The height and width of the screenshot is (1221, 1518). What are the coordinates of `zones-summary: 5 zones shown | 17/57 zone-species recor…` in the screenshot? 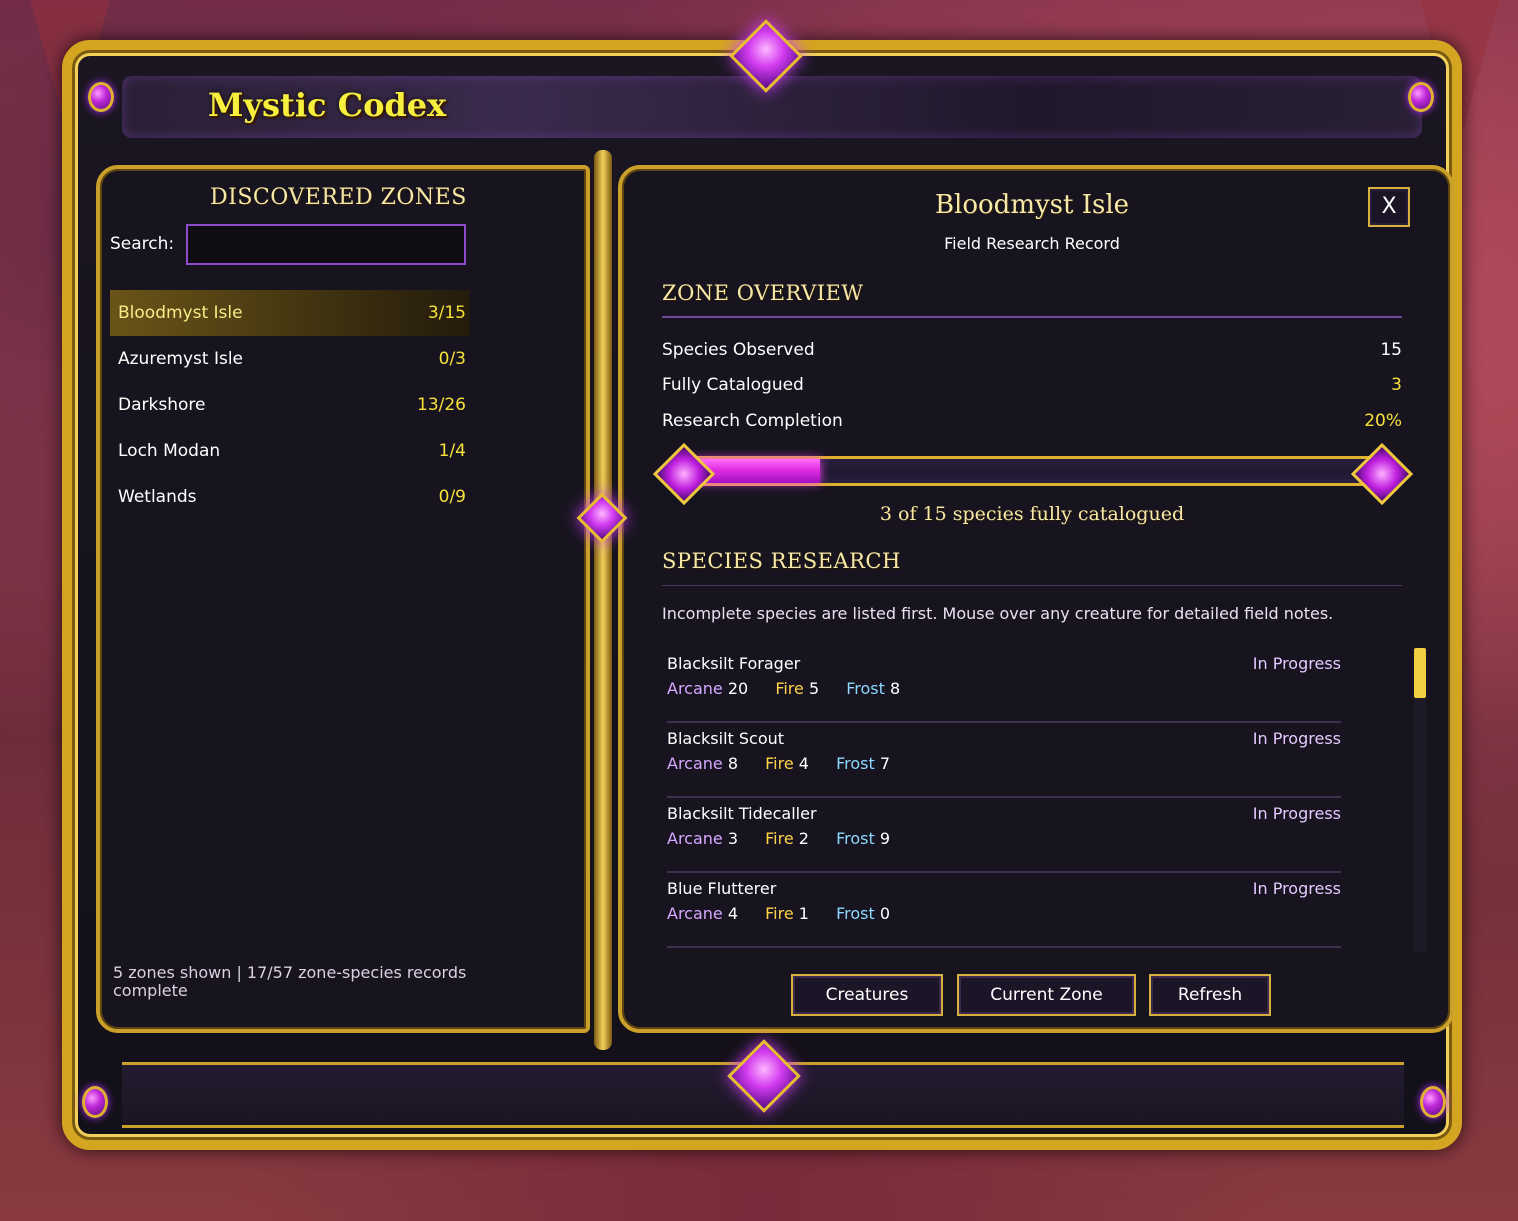 It's located at (290, 981).